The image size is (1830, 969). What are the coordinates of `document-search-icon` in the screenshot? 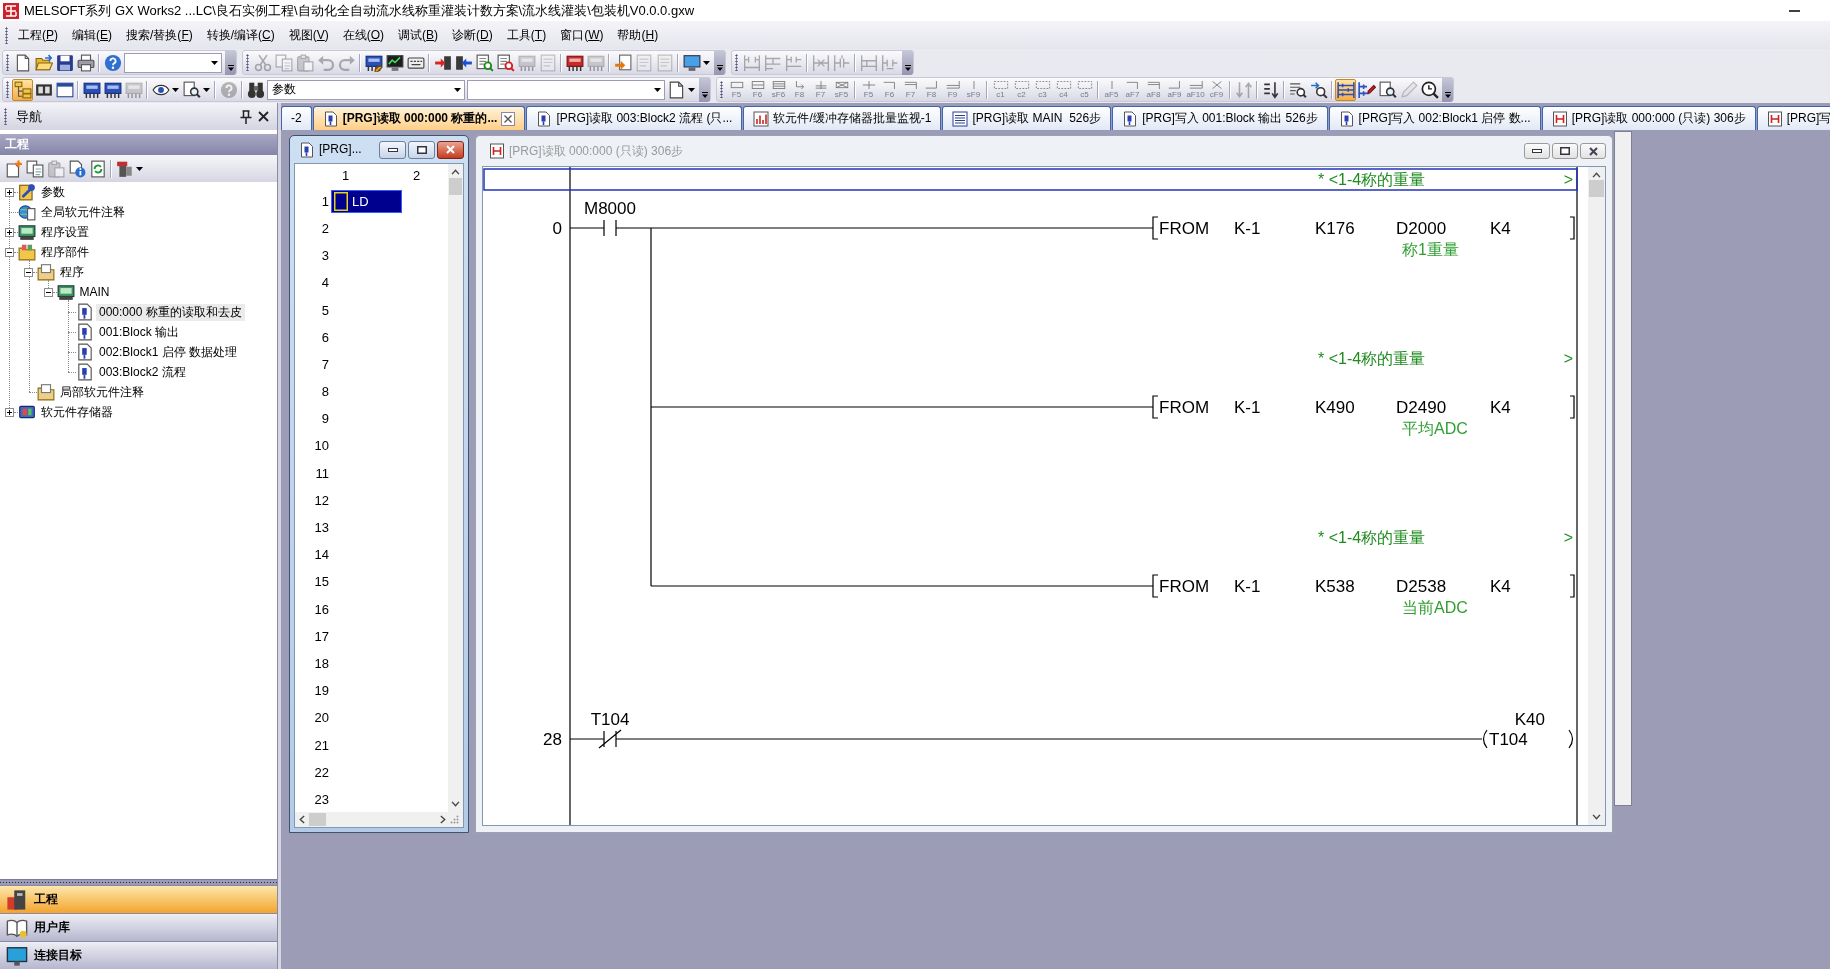 It's located at (192, 89).